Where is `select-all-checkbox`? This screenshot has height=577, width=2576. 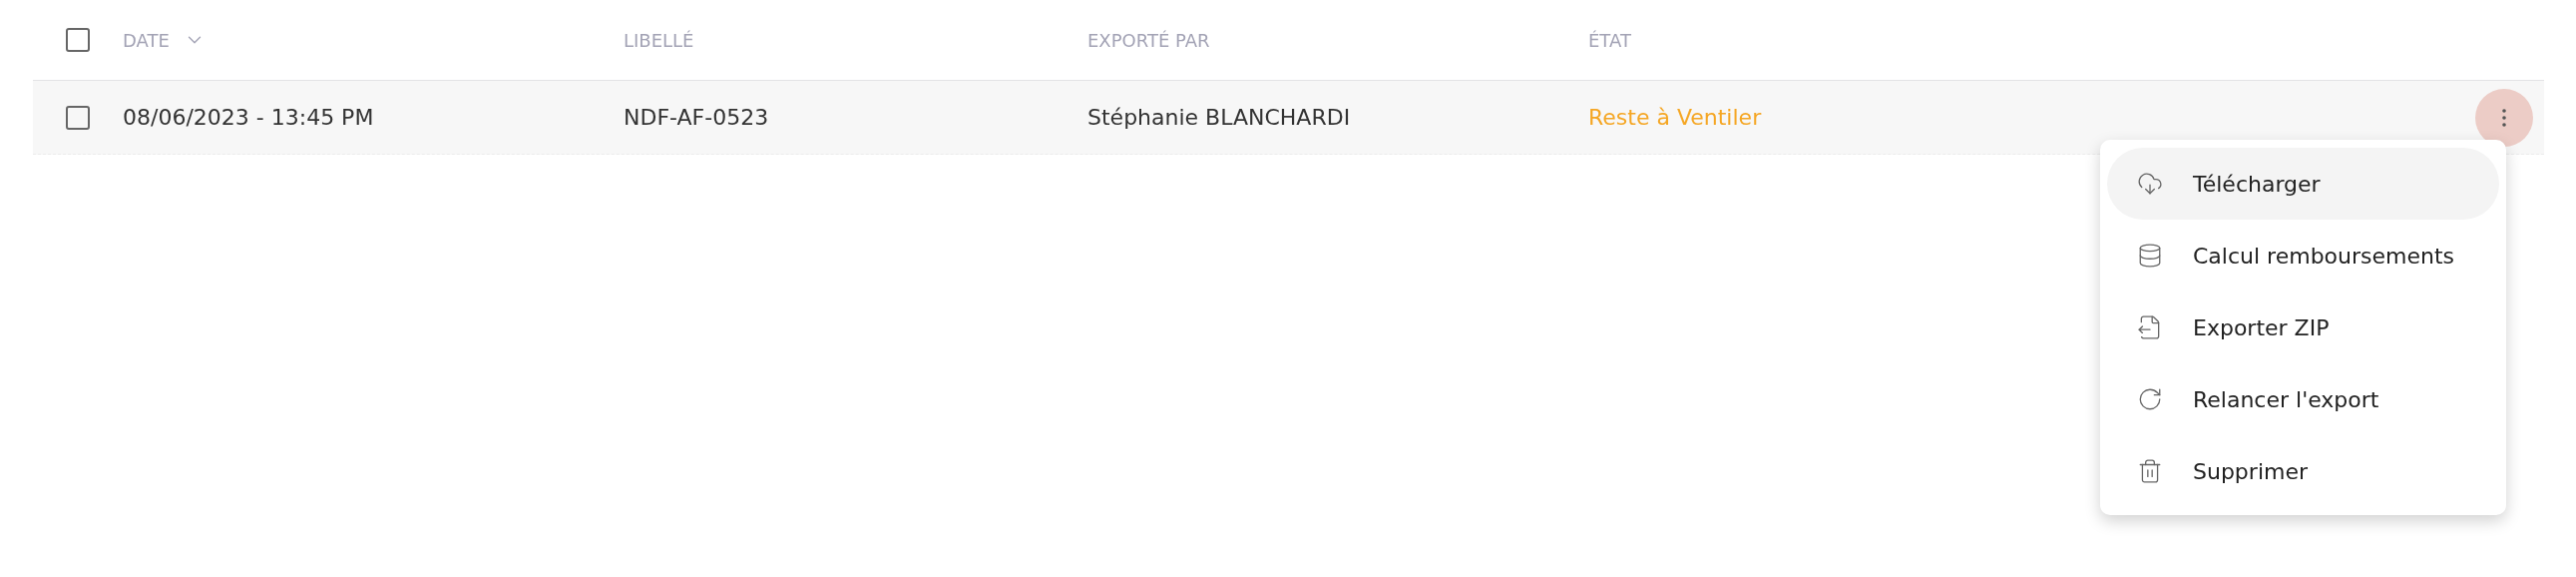 select-all-checkbox is located at coordinates (78, 40).